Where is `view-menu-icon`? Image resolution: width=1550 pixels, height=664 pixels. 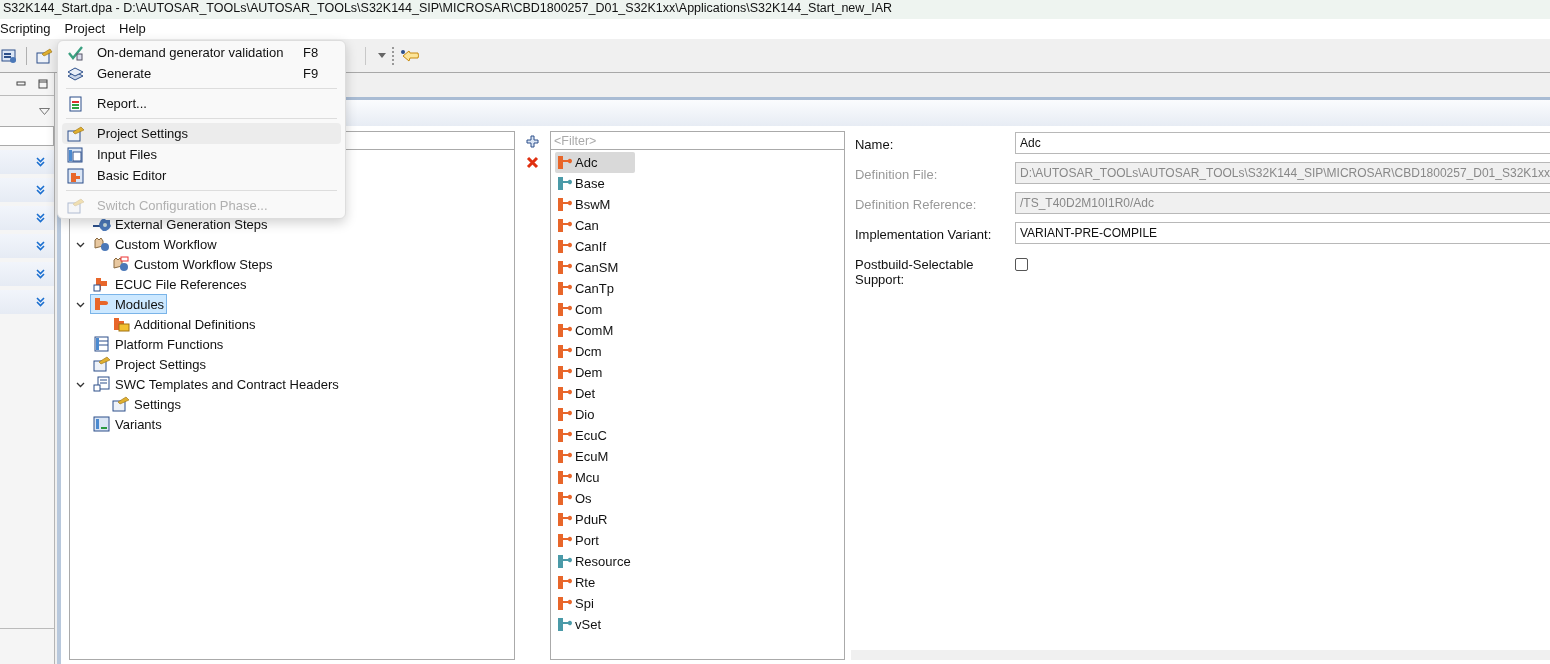
view-menu-icon is located at coordinates (44, 111).